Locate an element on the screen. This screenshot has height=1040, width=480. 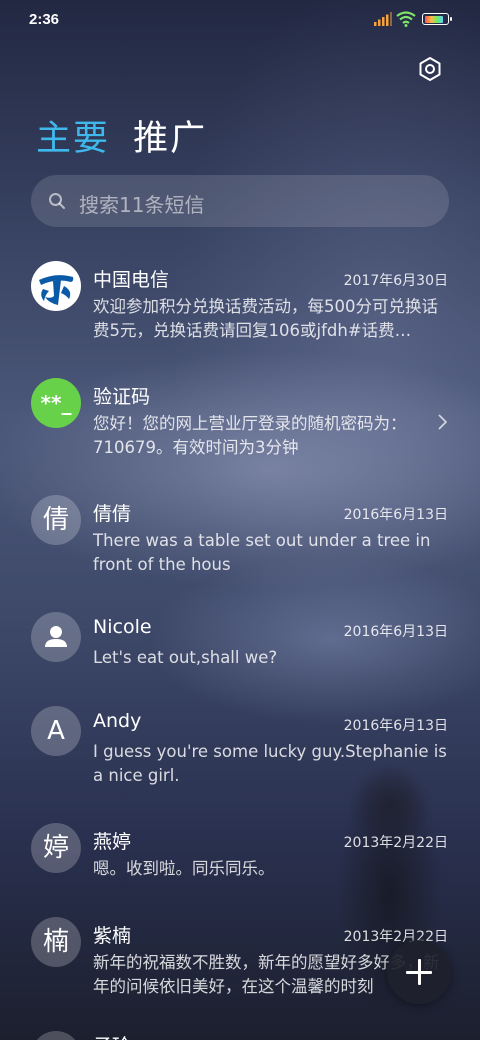
conversation-preview: 嗯。收到啦。同乐同乐。 is located at coordinates (184, 868).